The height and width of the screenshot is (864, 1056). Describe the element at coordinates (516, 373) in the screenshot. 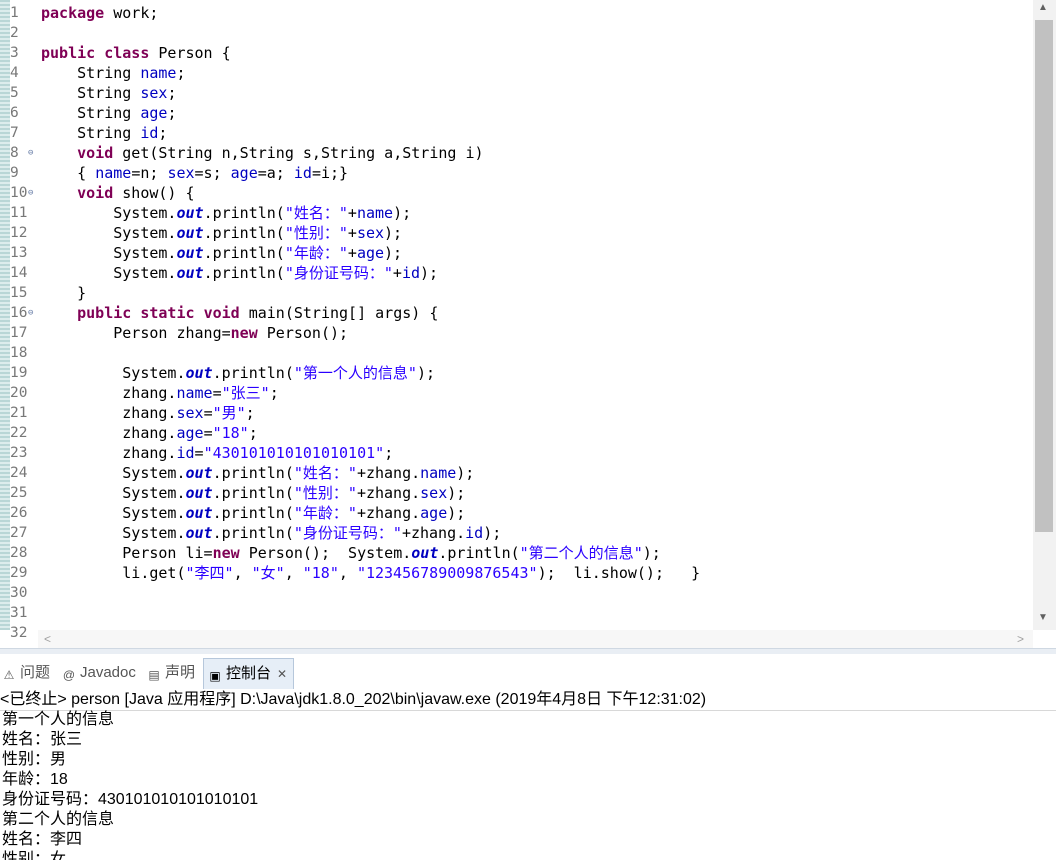

I see `code-line: 19 System.out.println("第一个人的信息");` at that location.